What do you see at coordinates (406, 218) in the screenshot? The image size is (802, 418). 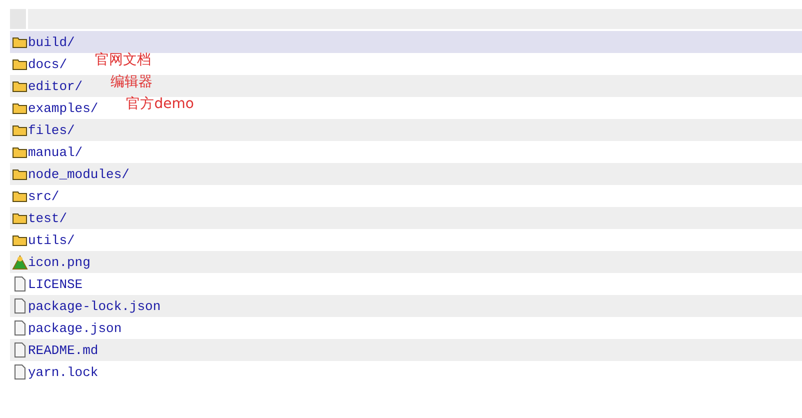 I see `file-row: test/` at bounding box center [406, 218].